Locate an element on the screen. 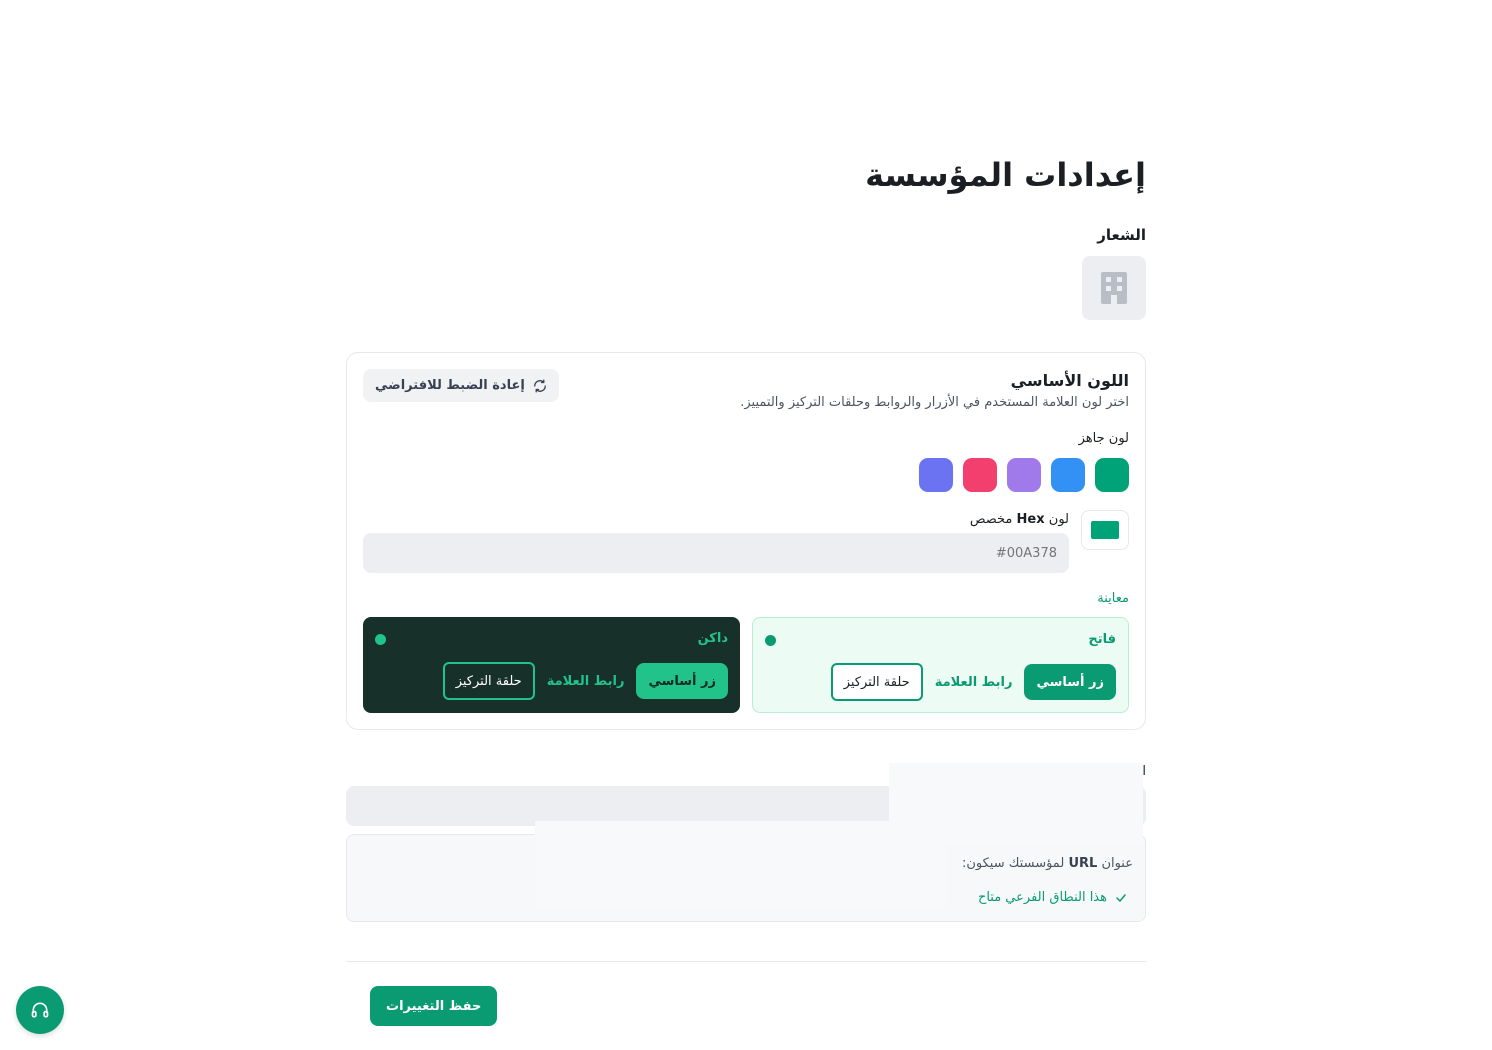 The width and height of the screenshot is (1492, 1050). url-preview-text: عنوان URL لمؤسستك سيكون: is located at coordinates (1047, 863).